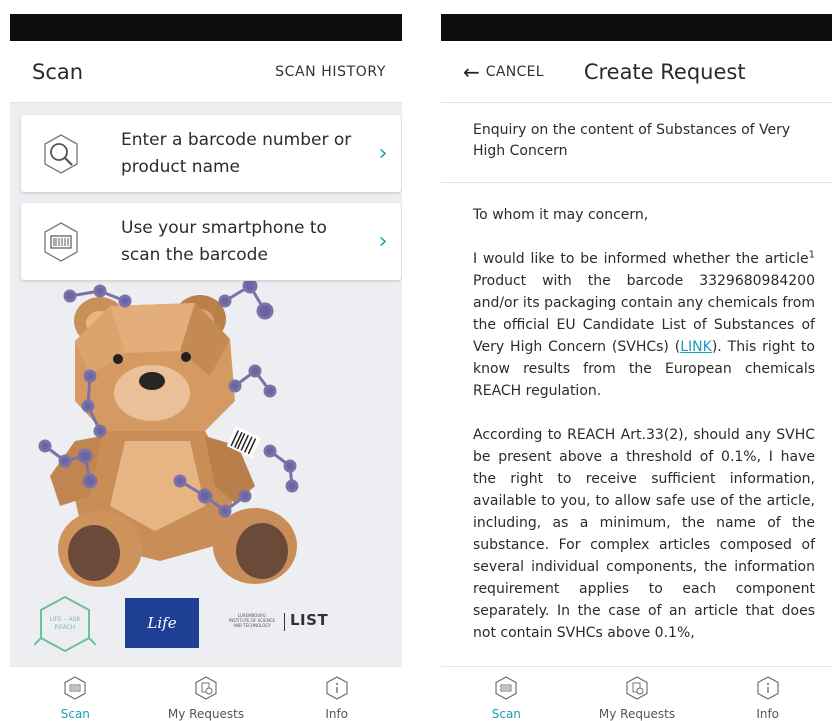 Image resolution: width=832 pixels, height=721 pixels. Describe the element at coordinates (58, 71) in the screenshot. I see `page-title: Scan` at that location.